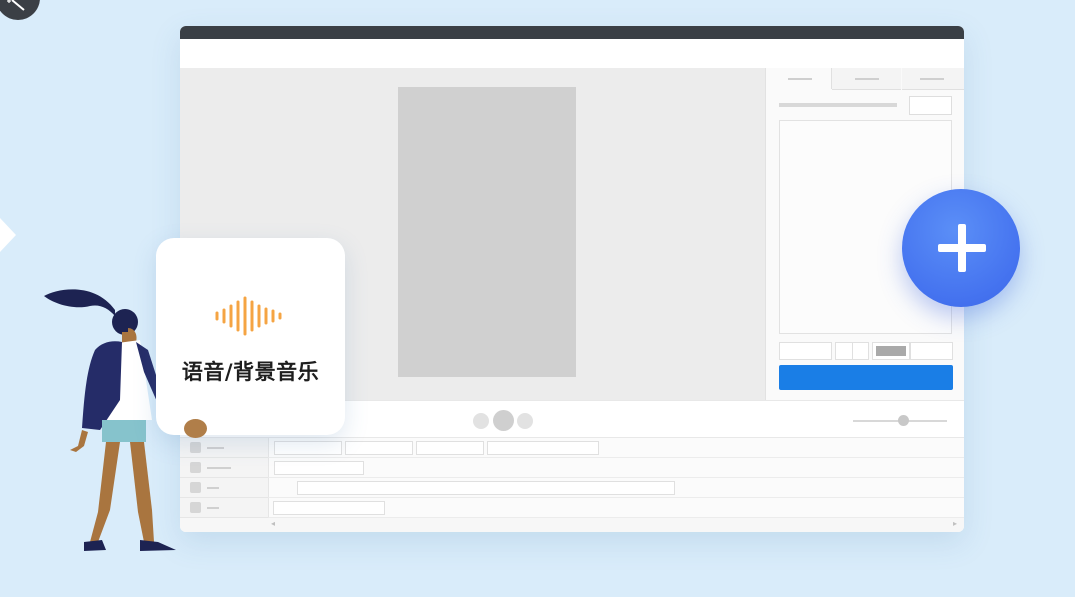  I want to click on feature-card: 语音/背景音乐, so click(250, 336).